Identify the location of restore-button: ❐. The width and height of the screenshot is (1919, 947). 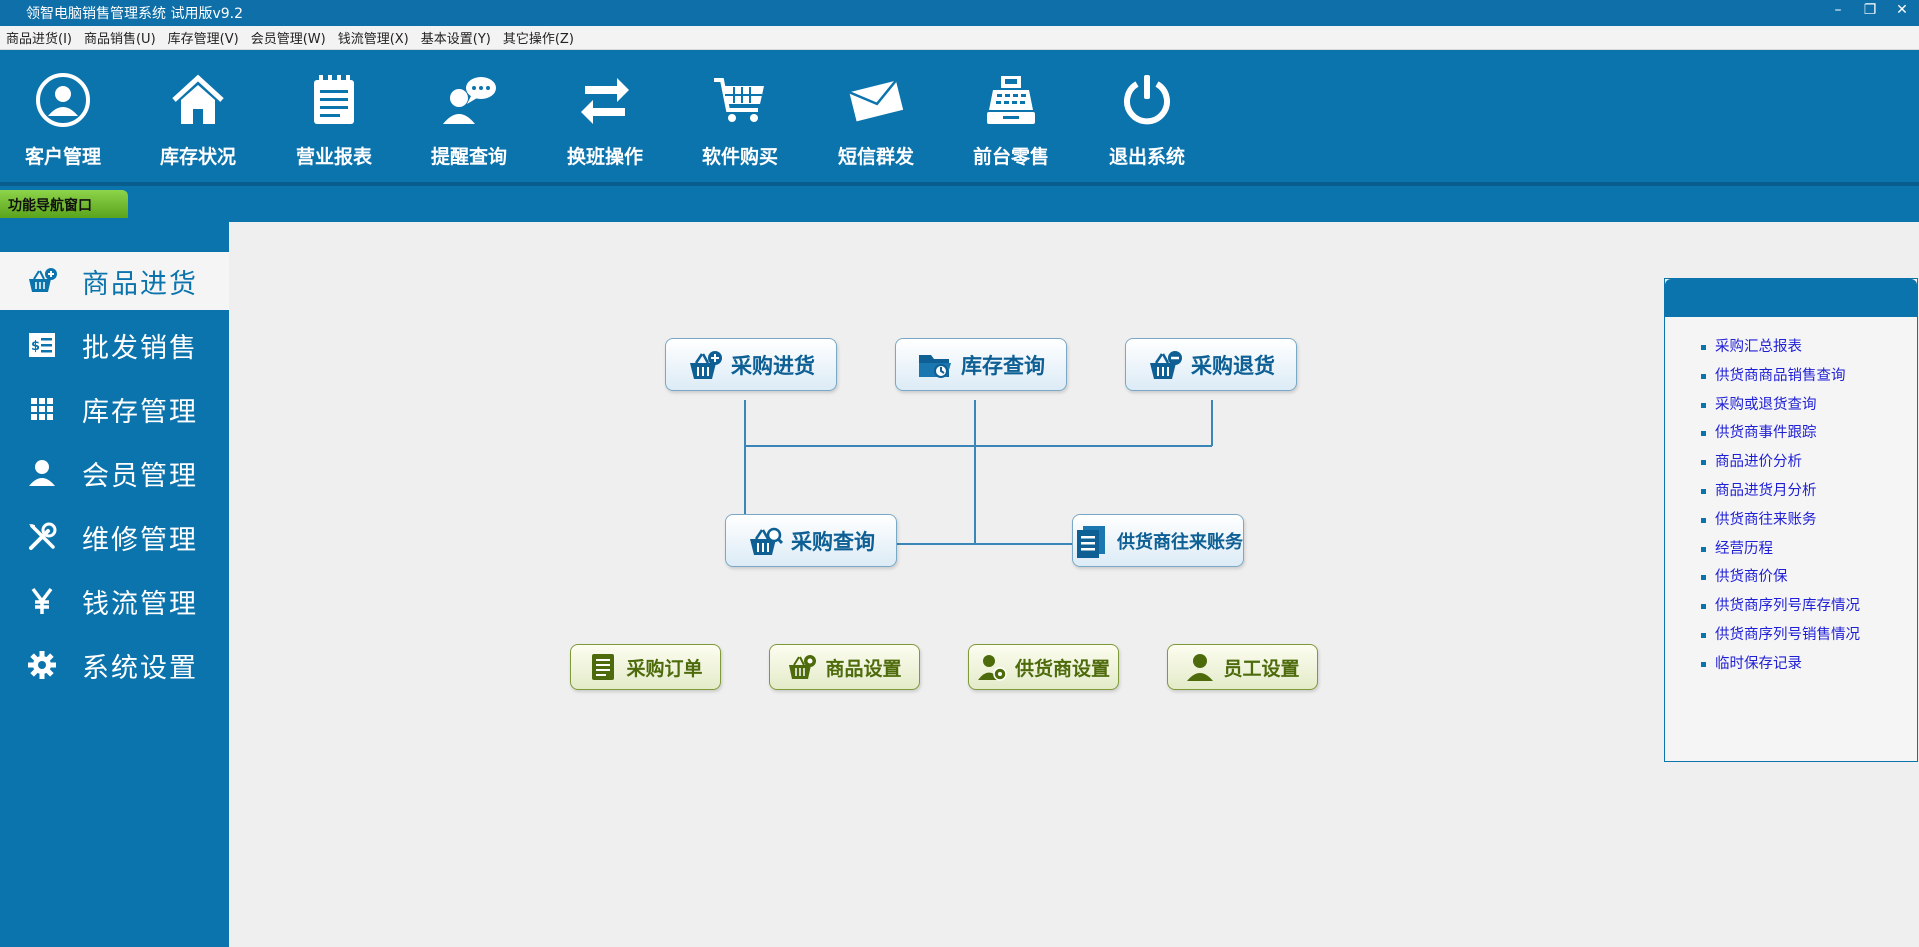
(1870, 10).